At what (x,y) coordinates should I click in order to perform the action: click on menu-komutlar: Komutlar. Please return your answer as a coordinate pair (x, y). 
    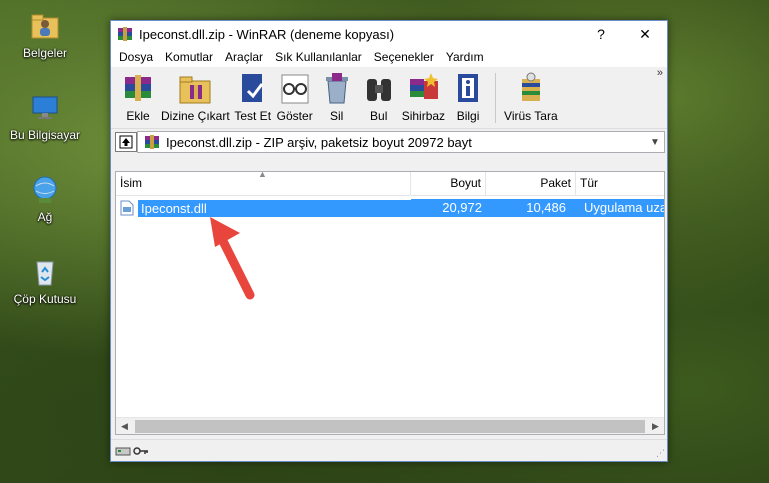
    Looking at the image, I should click on (189, 57).